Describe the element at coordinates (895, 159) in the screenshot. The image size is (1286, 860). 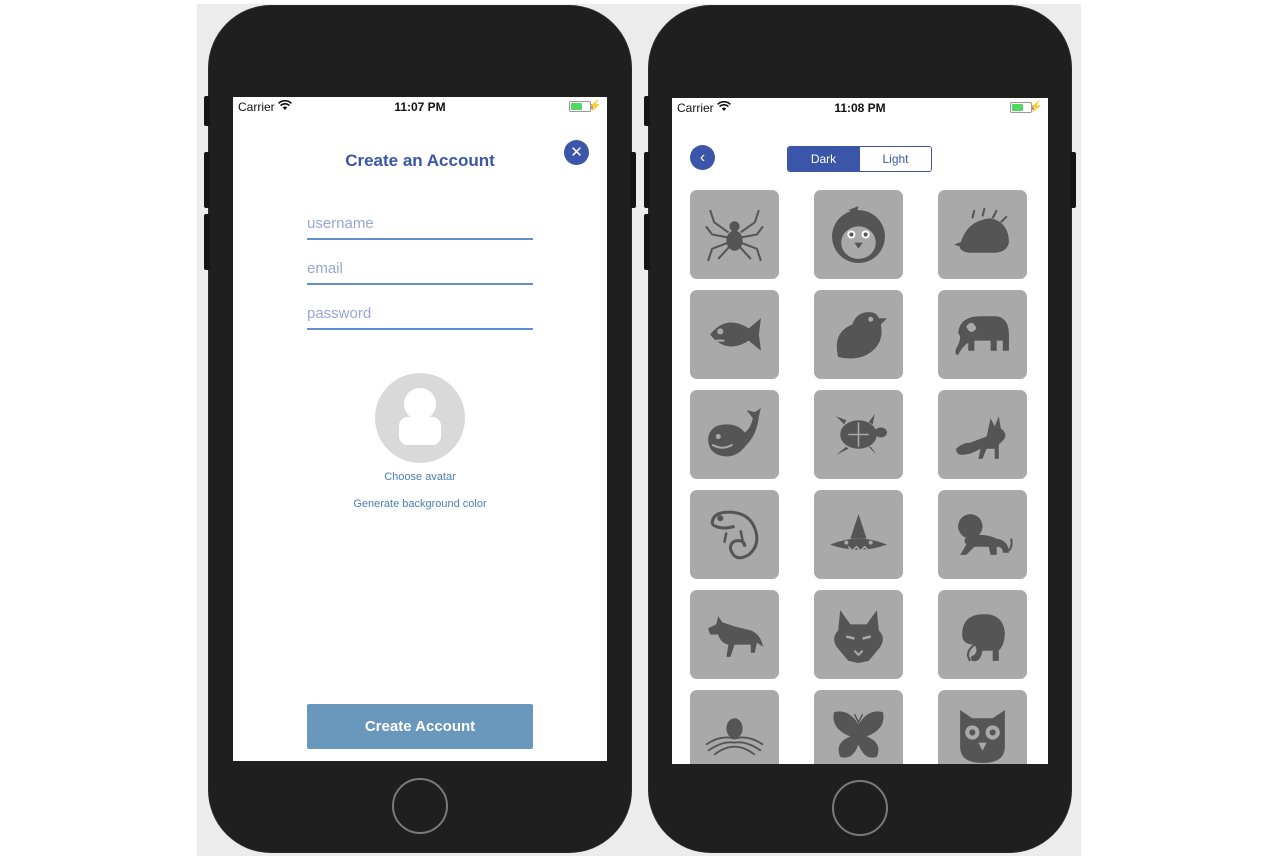
I see `theme-option-light: Light` at that location.